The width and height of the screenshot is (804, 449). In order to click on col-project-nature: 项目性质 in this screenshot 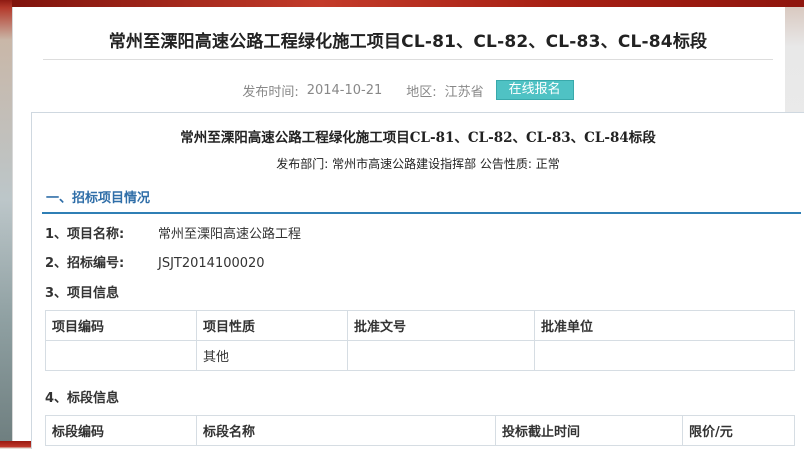, I will do `click(272, 325)`.